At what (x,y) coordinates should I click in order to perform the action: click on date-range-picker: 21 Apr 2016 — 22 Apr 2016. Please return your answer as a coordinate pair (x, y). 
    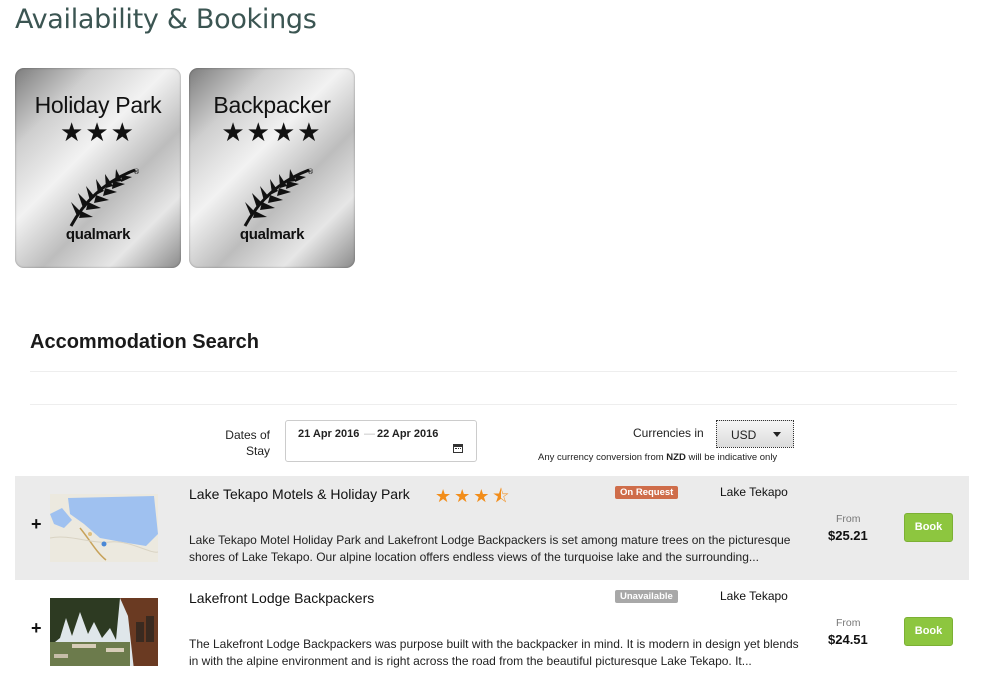
    Looking at the image, I should click on (381, 441).